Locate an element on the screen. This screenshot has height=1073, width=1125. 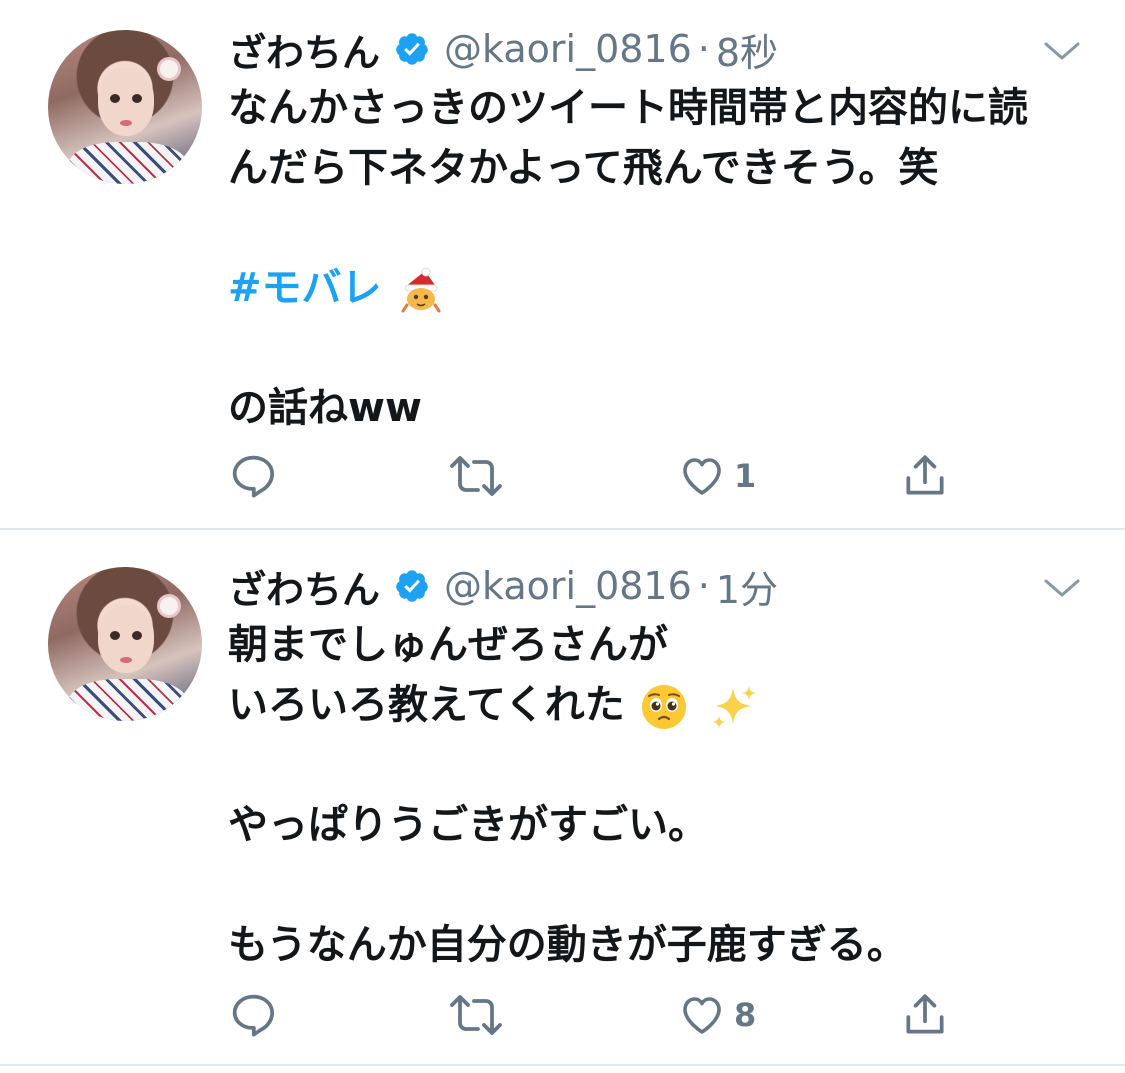
tweet-text-line: いろいろ教えてくれた is located at coordinates (658, 705).